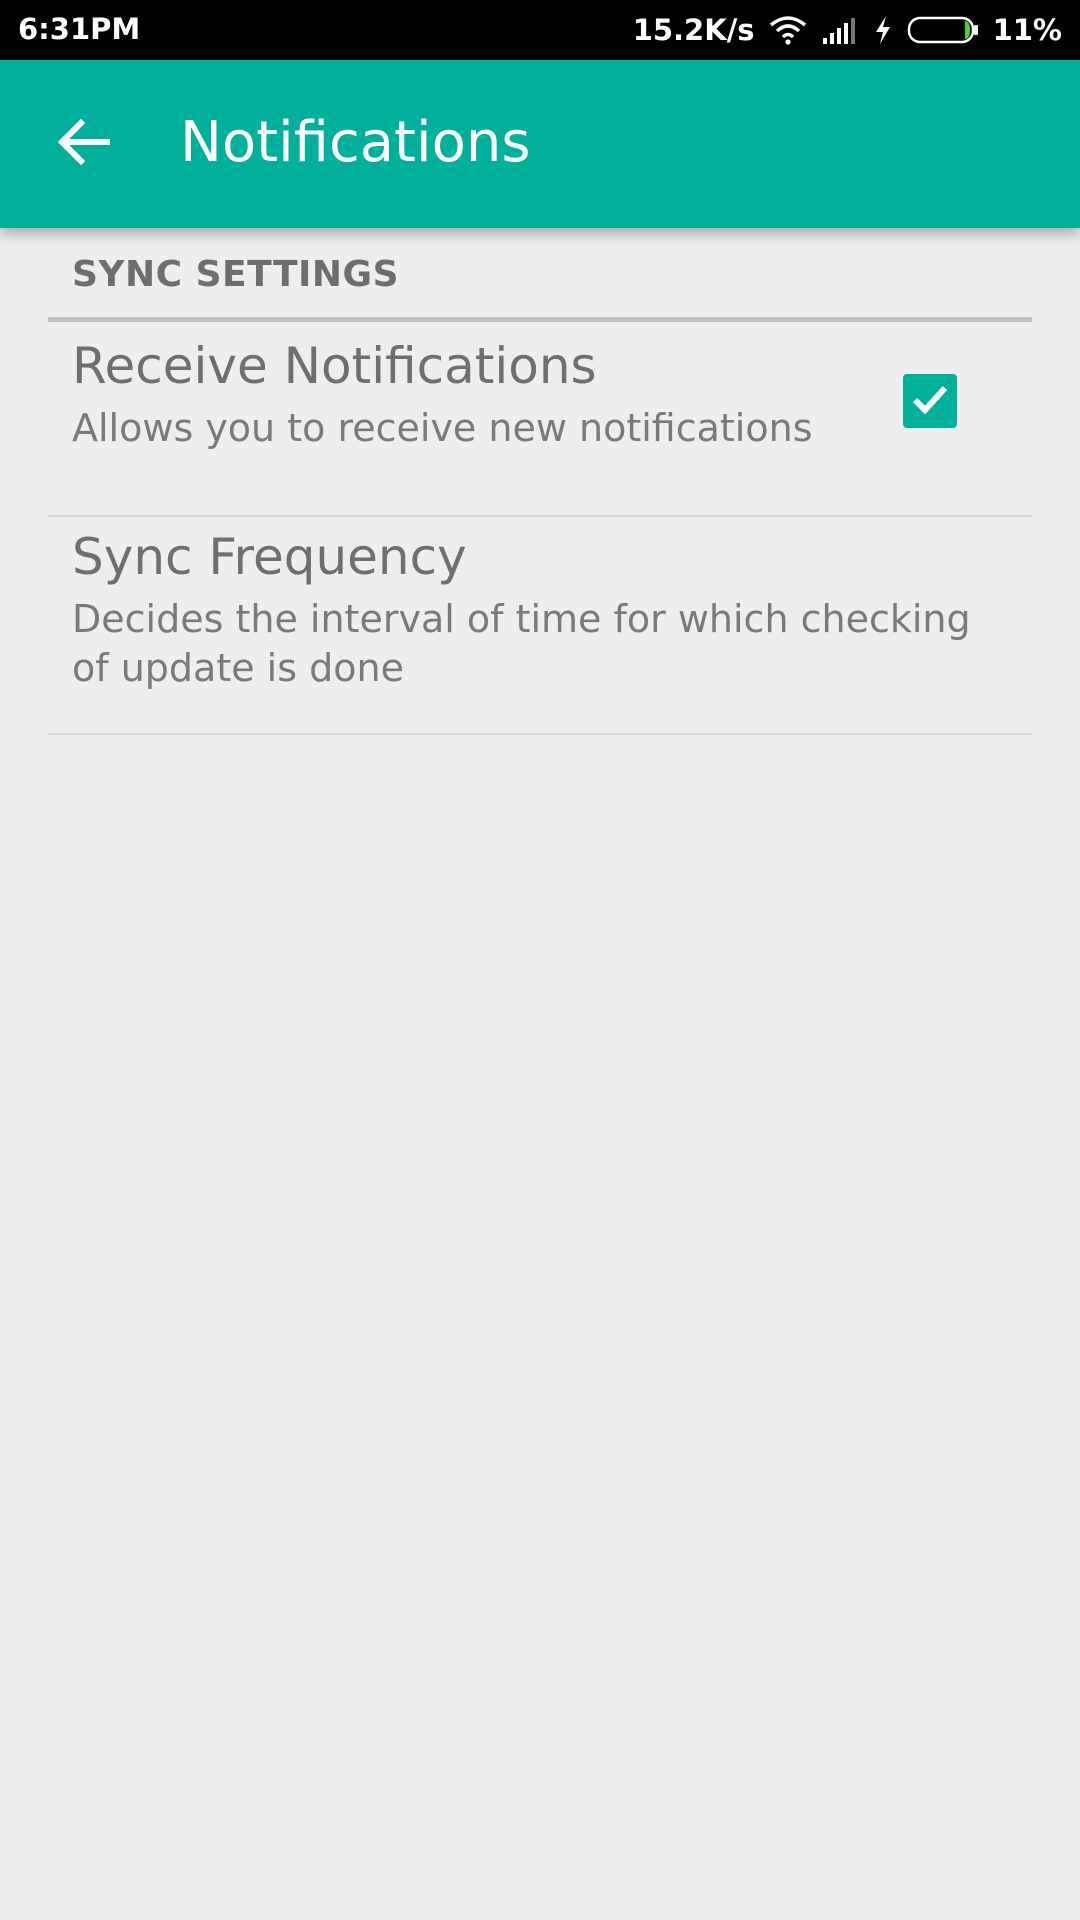  Describe the element at coordinates (540, 30) in the screenshot. I see `status-bar: 6:31PM 15.2K/s 11%` at that location.